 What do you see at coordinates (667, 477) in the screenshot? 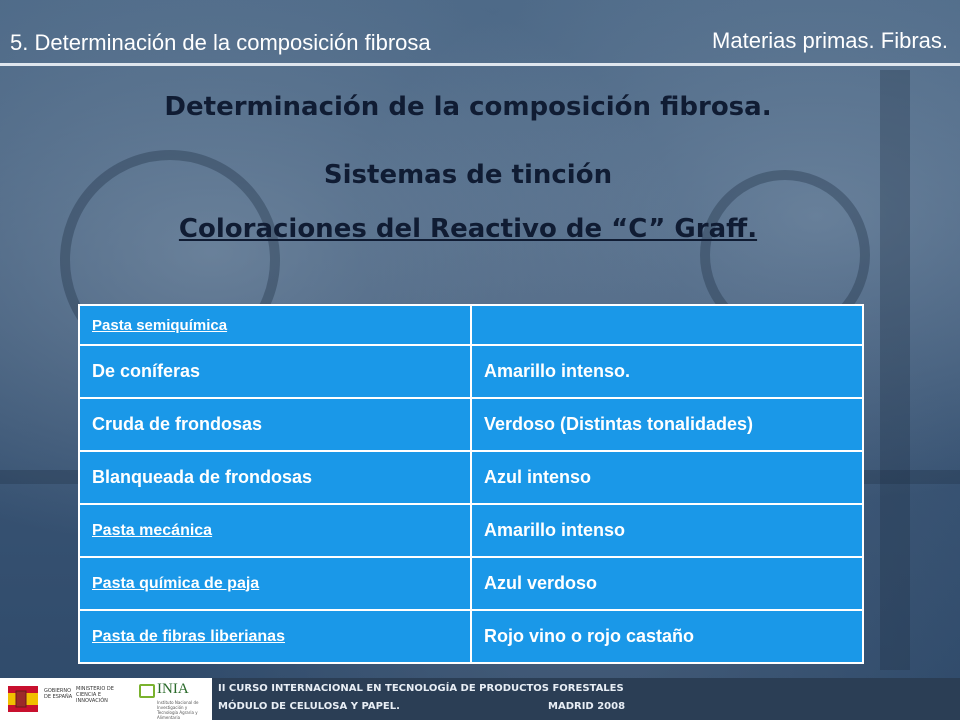
I see `table-cell-color: Azul intenso` at bounding box center [667, 477].